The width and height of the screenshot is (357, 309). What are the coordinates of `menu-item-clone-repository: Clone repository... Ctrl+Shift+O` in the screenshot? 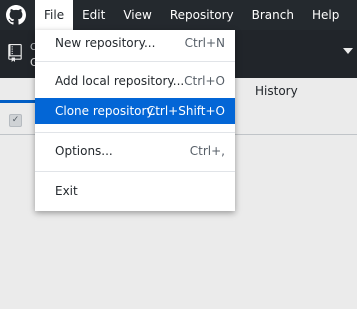 It's located at (135, 111).